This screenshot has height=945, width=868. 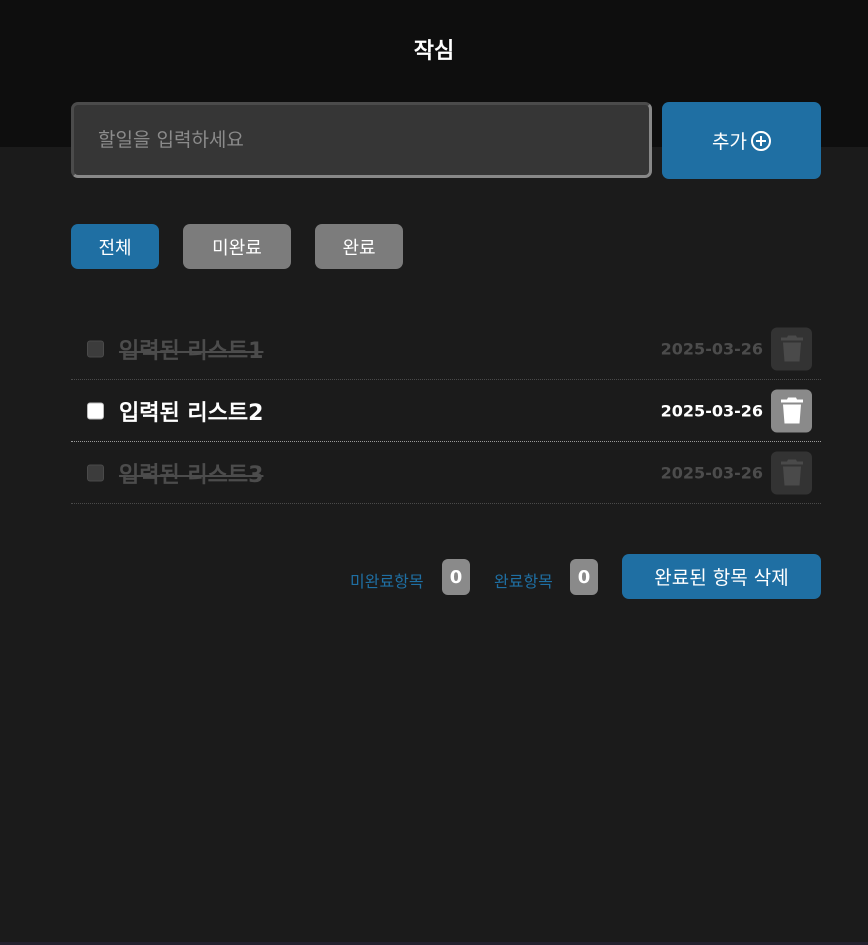 What do you see at coordinates (729, 142) in the screenshot?
I see `add-button-label: 추가` at bounding box center [729, 142].